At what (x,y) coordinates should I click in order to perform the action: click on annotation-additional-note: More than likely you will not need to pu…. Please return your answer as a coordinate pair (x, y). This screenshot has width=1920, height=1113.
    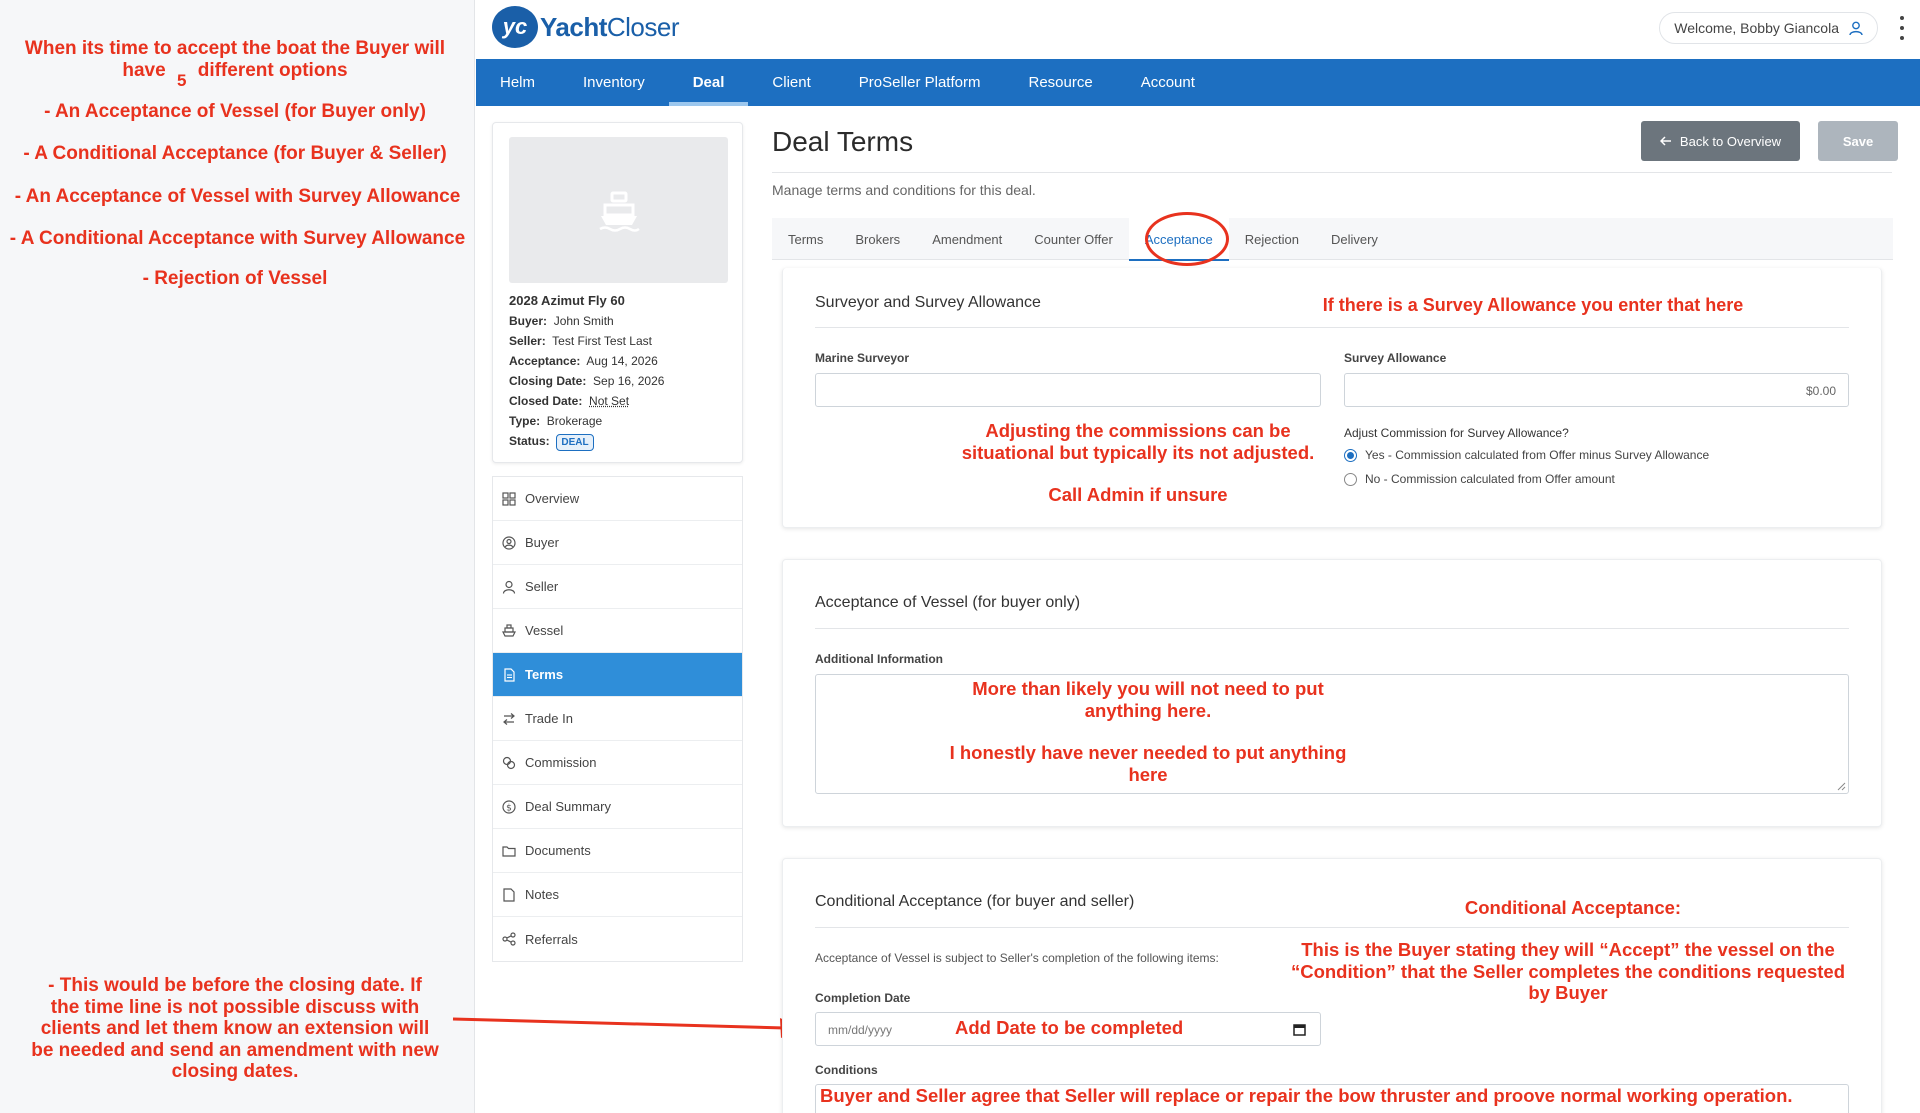
    Looking at the image, I should click on (1148, 732).